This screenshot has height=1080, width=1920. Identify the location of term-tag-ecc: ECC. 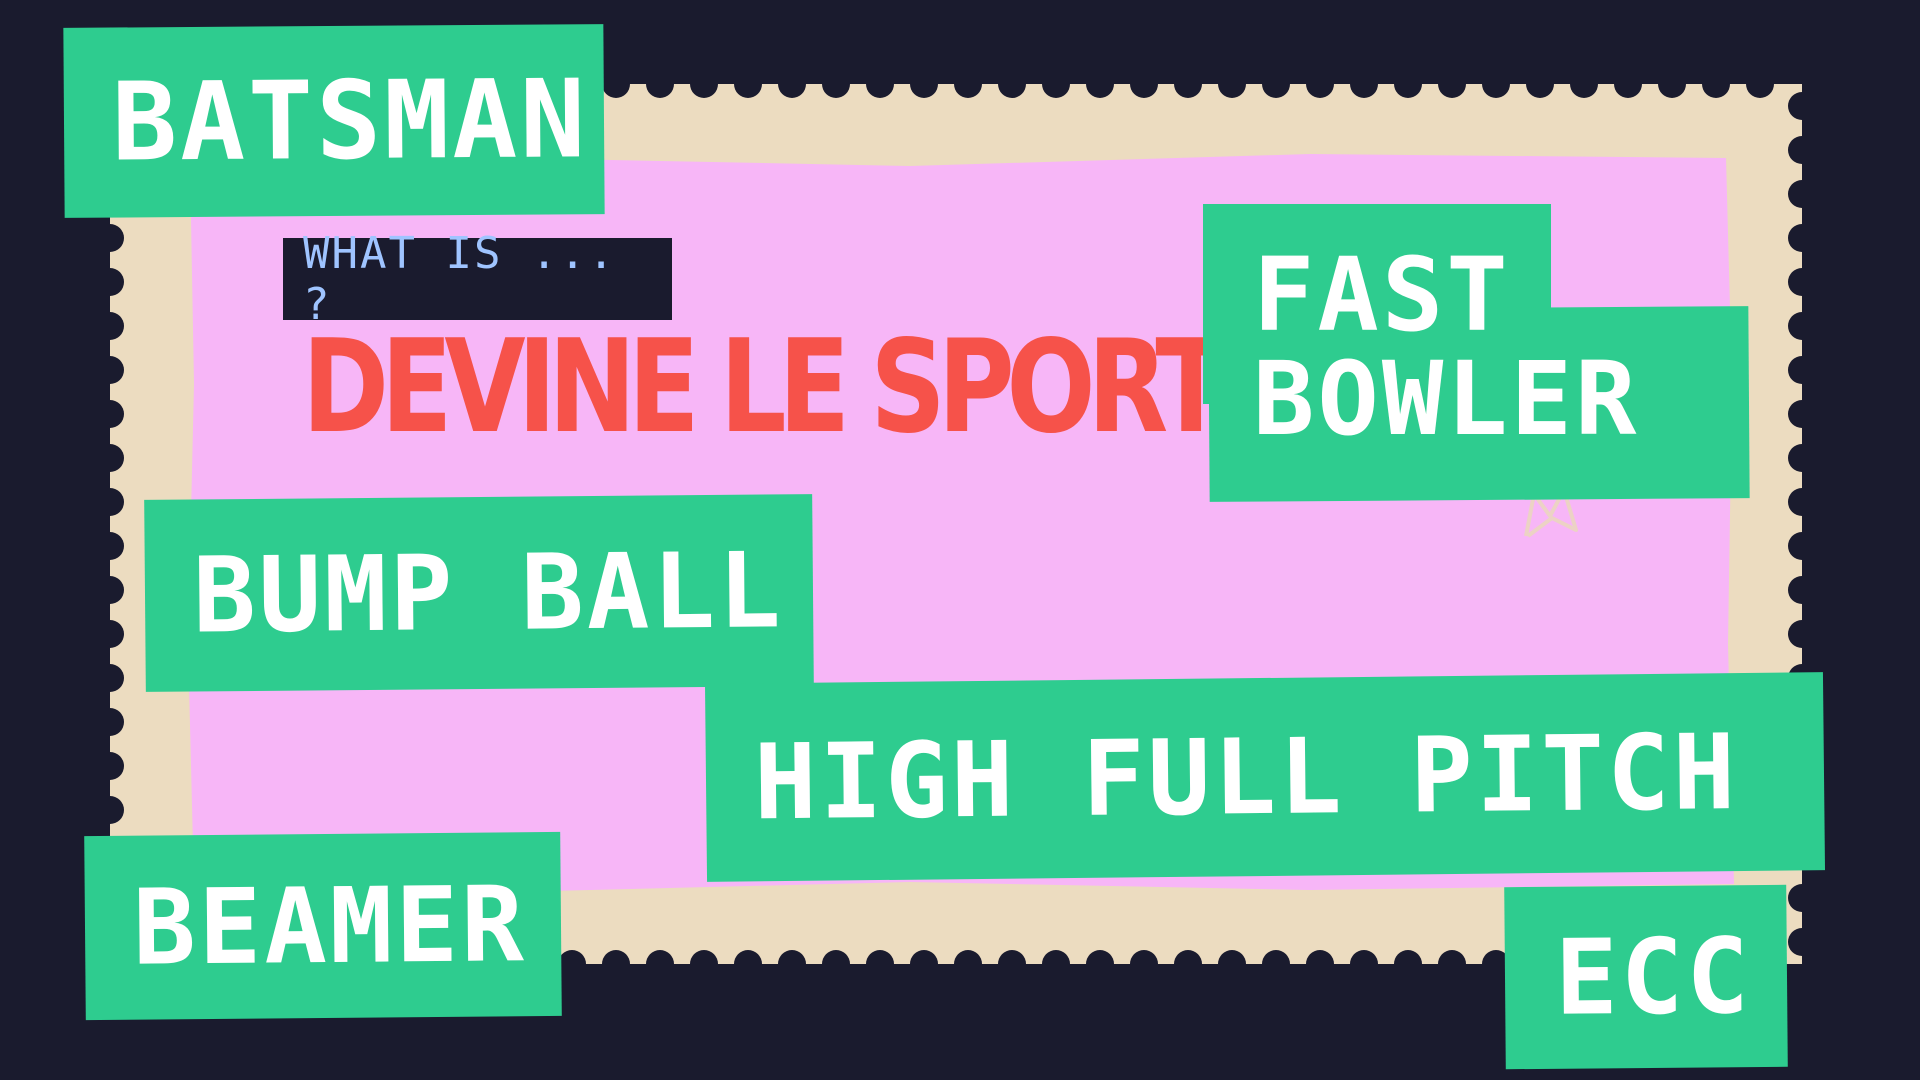
(1646, 977).